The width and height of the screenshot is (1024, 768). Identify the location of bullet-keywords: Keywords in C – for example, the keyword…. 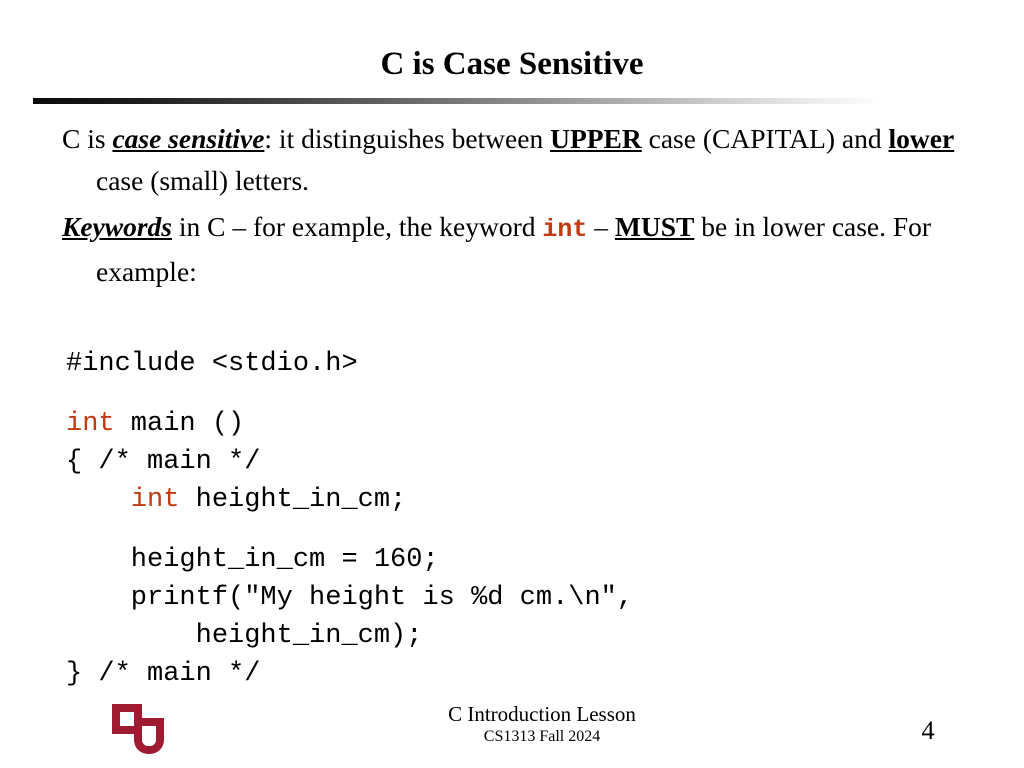
(512, 249).